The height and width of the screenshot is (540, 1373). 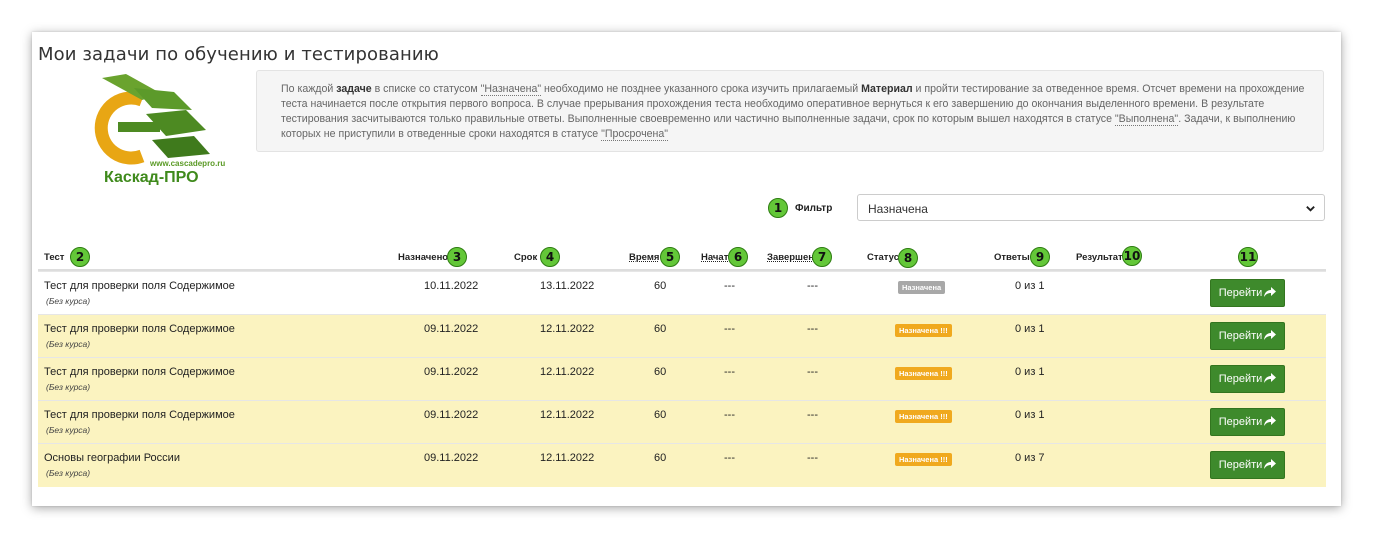 I want to click on logo-brand: Каскад-ПРО, so click(x=151, y=177).